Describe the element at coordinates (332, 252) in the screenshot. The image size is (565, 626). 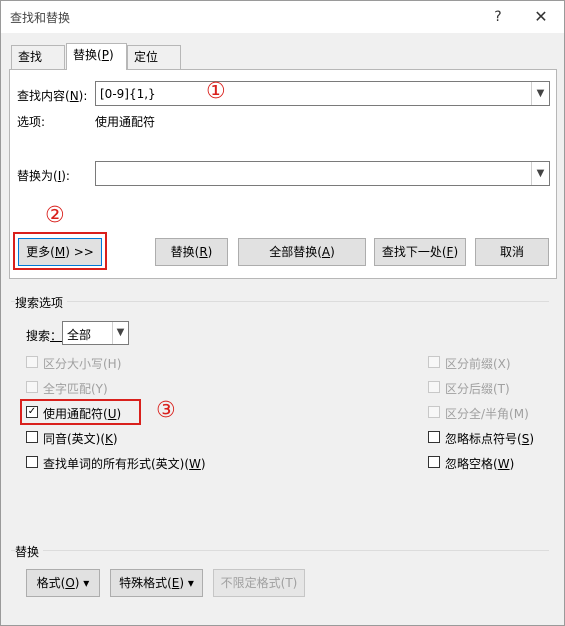
I see `replace-all-suffix: )` at that location.